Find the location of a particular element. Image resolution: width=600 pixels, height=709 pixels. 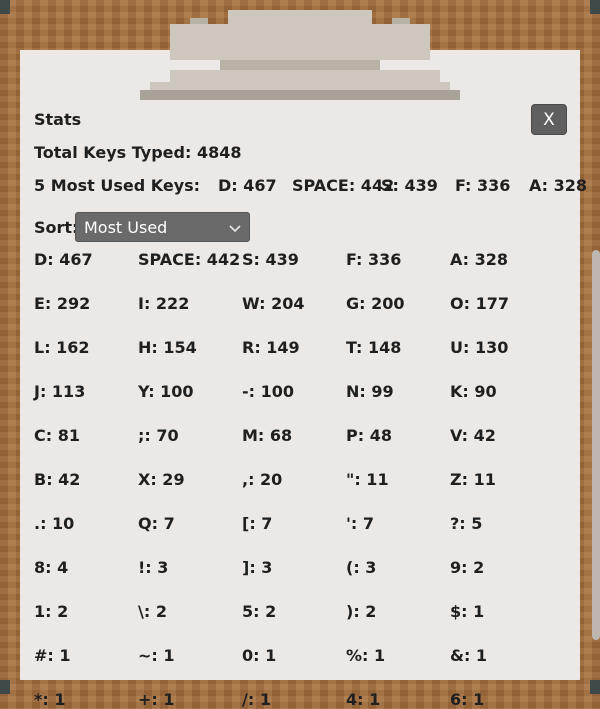

key-count-item: ): 2 is located at coordinates (361, 611).